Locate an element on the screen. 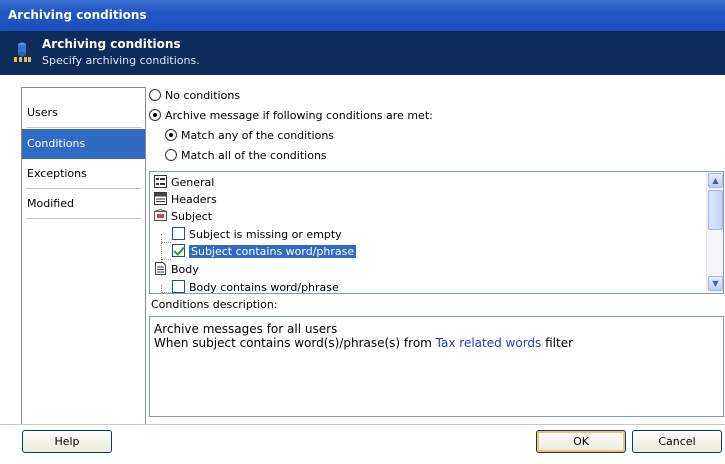  description-label: Conditions description: is located at coordinates (214, 304).